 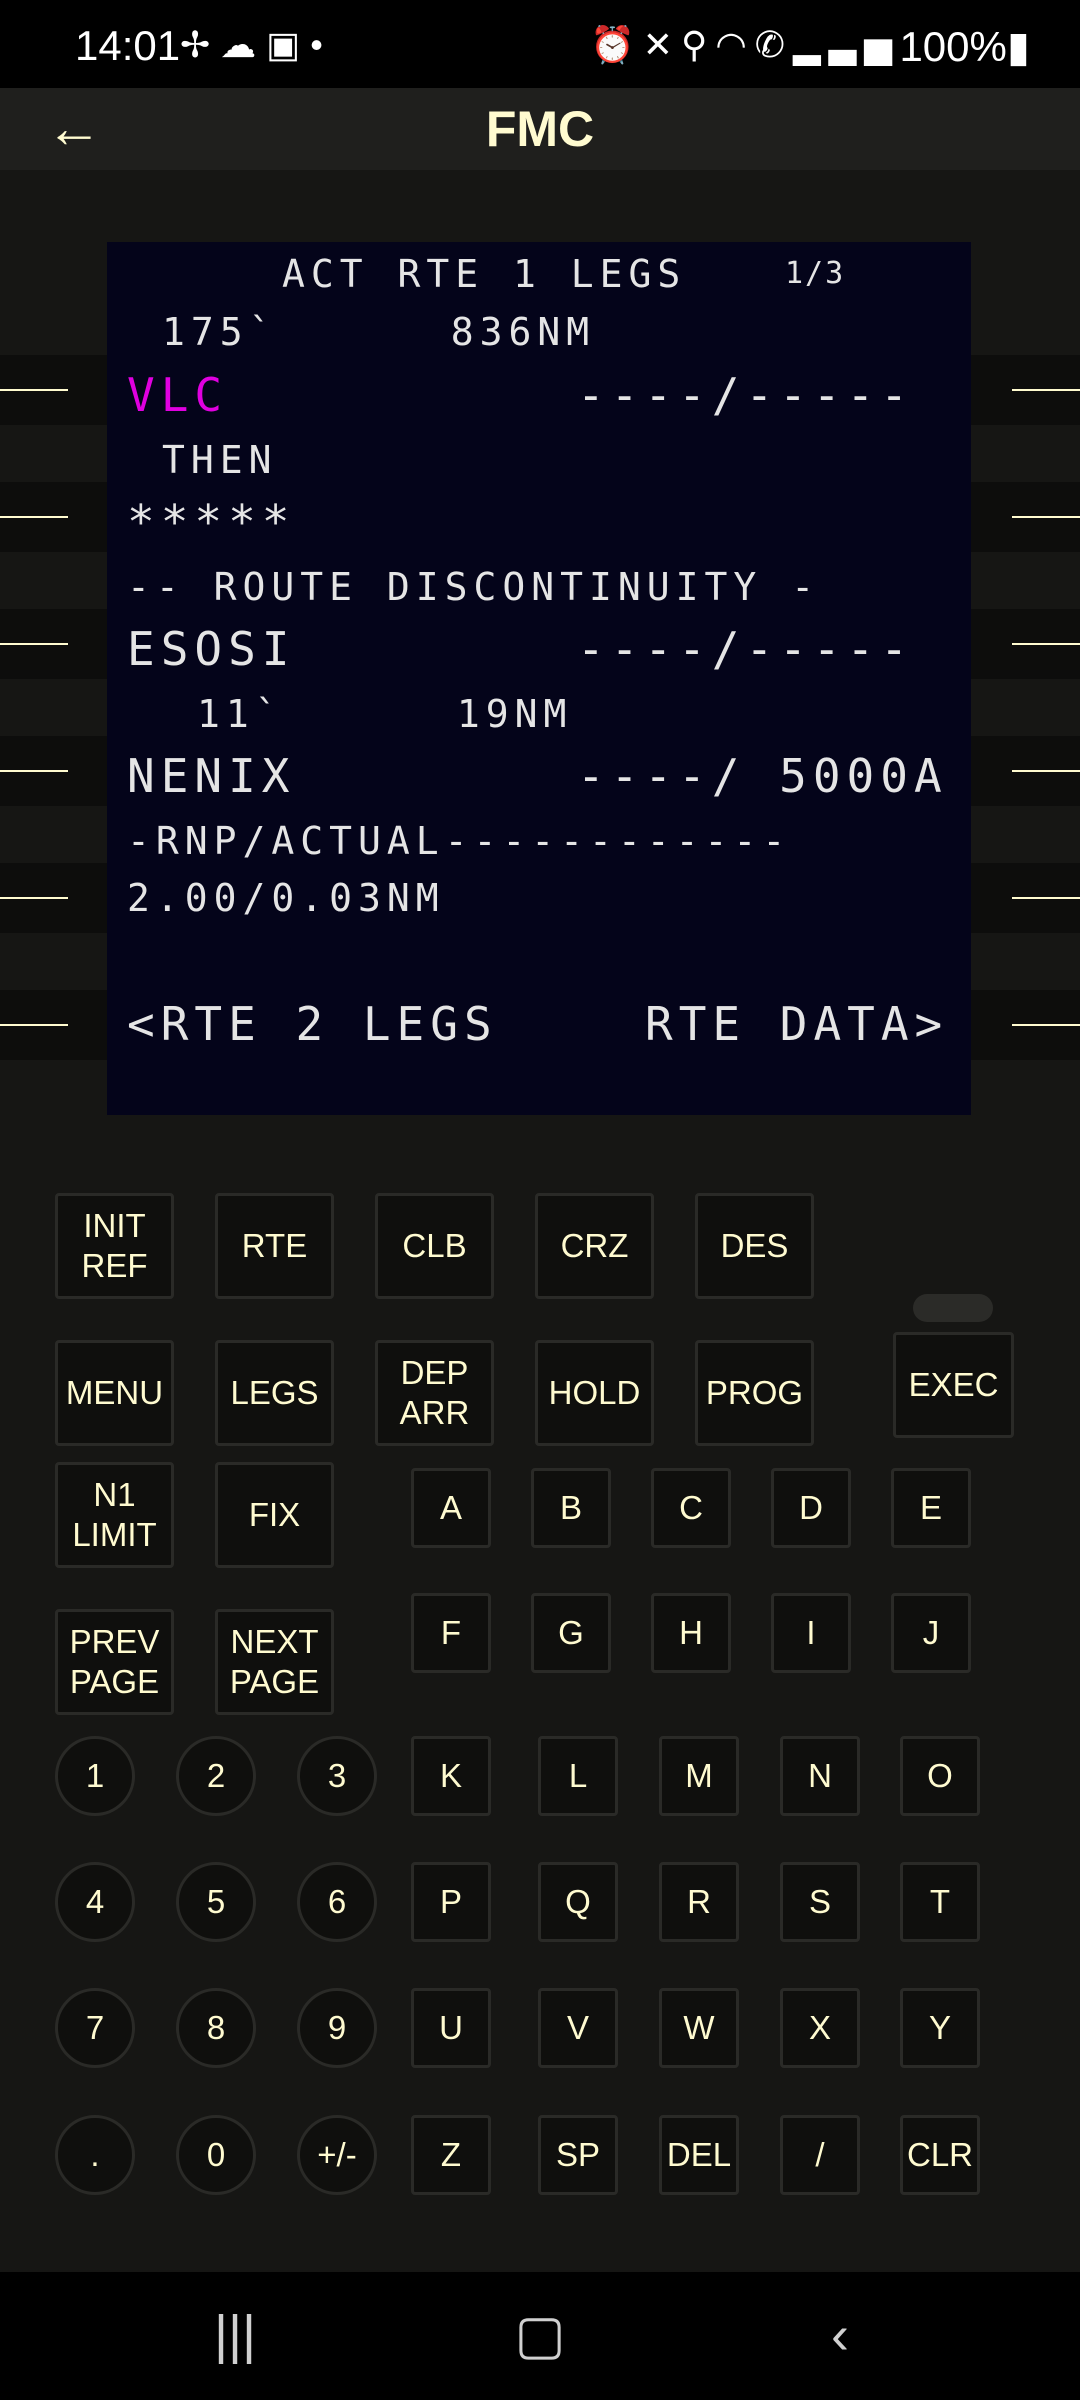 I want to click on next-page-key: NEXT PAGE, so click(x=274, y=1662).